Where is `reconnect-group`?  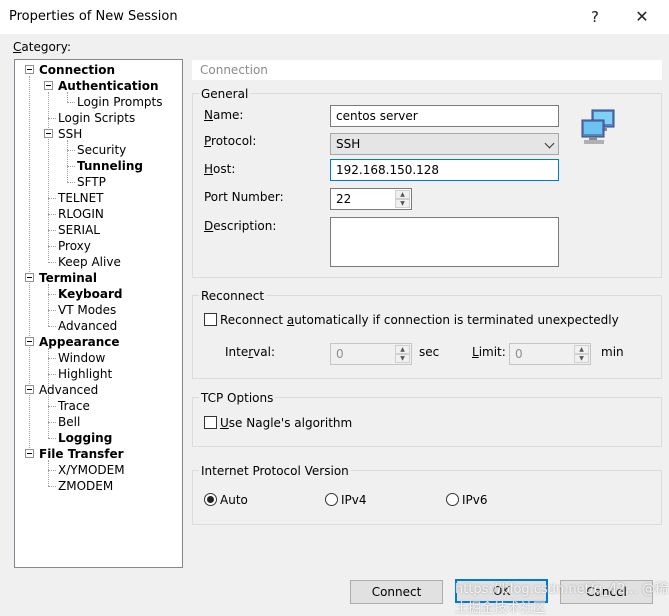 reconnect-group is located at coordinates (427, 337).